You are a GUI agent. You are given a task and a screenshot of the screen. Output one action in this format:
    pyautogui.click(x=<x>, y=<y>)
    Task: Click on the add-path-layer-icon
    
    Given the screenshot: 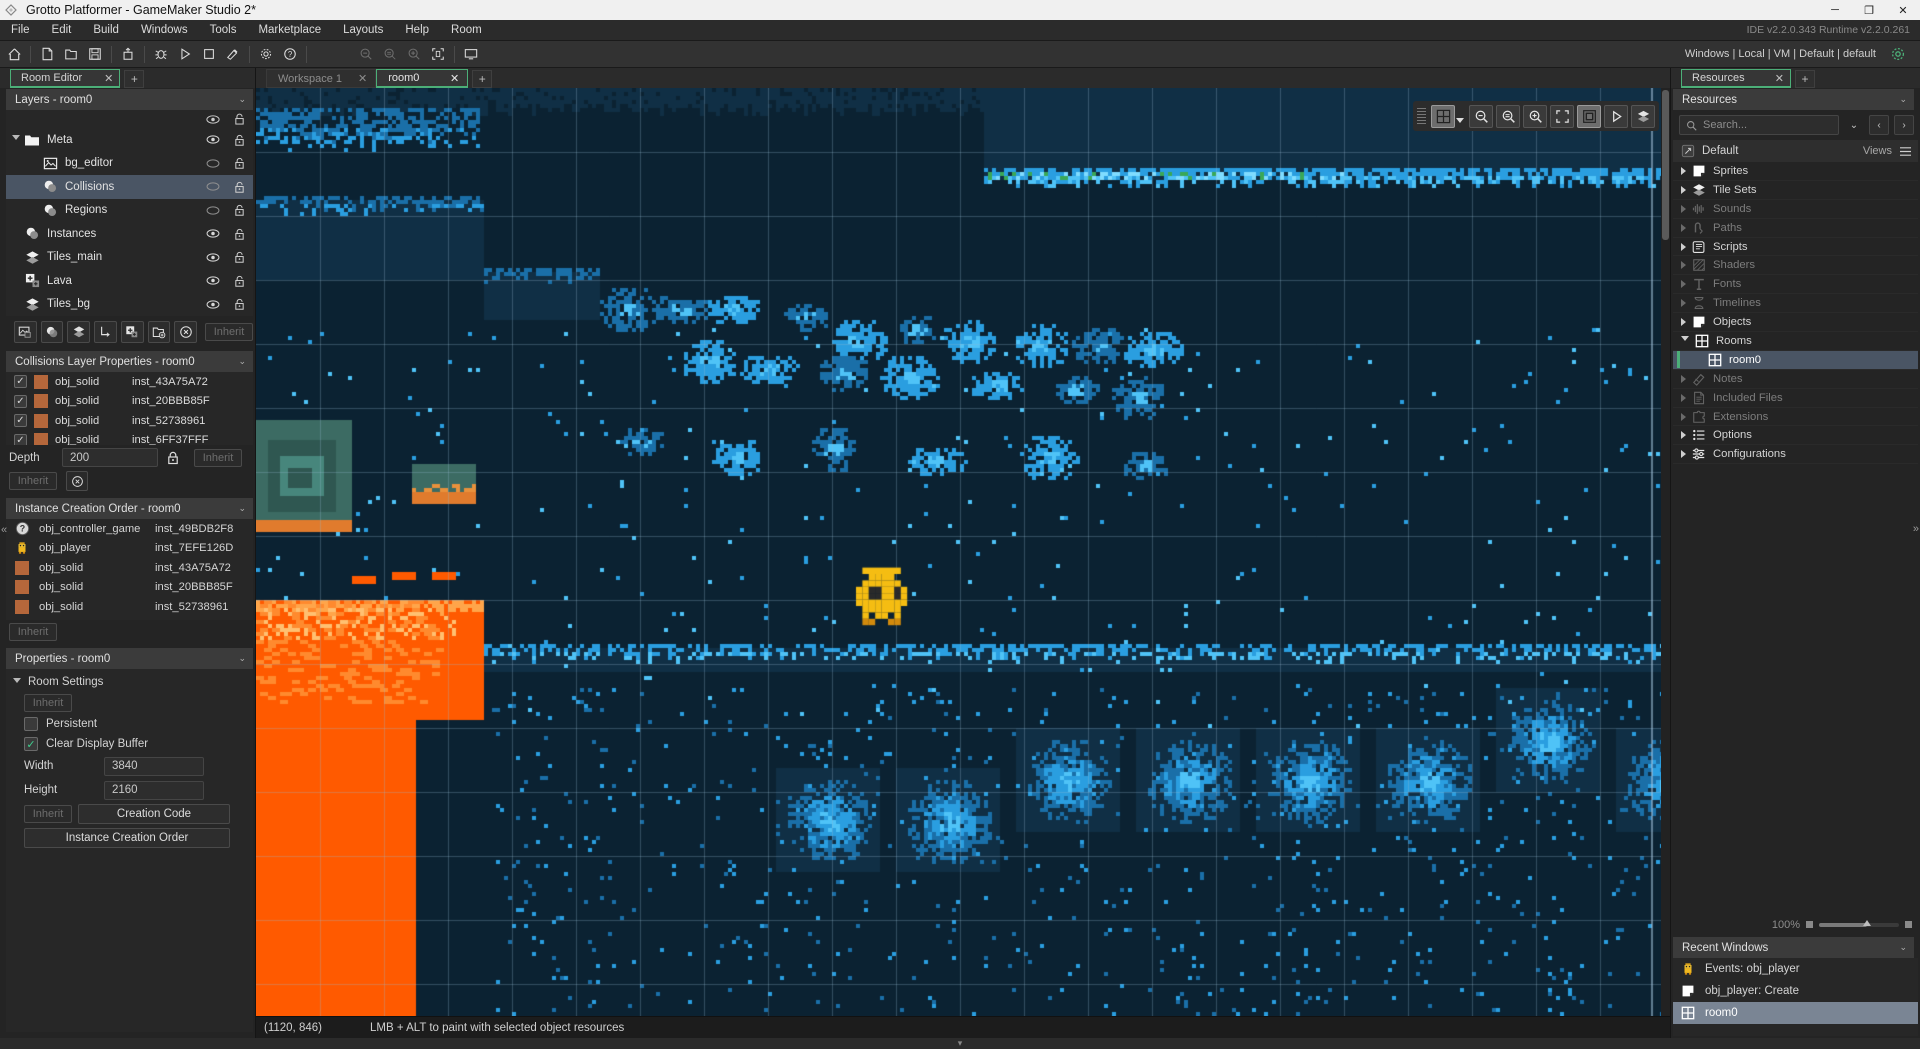 What is the action you would take?
    pyautogui.click(x=105, y=331)
    